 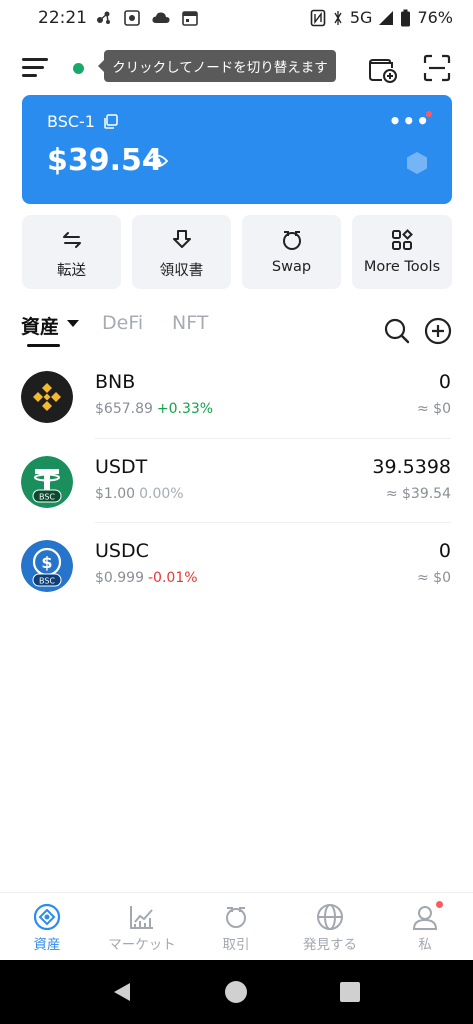 I want to click on token-row-usdt: BSC USDT $1.00 0.00% 39.5398 ≈ $39.54, so click(x=236, y=486).